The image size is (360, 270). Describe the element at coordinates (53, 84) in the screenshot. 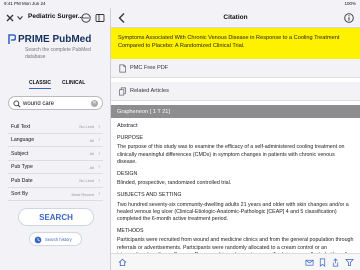

I see `search-mode-tabs: CLASSIC CLINICAL` at that location.